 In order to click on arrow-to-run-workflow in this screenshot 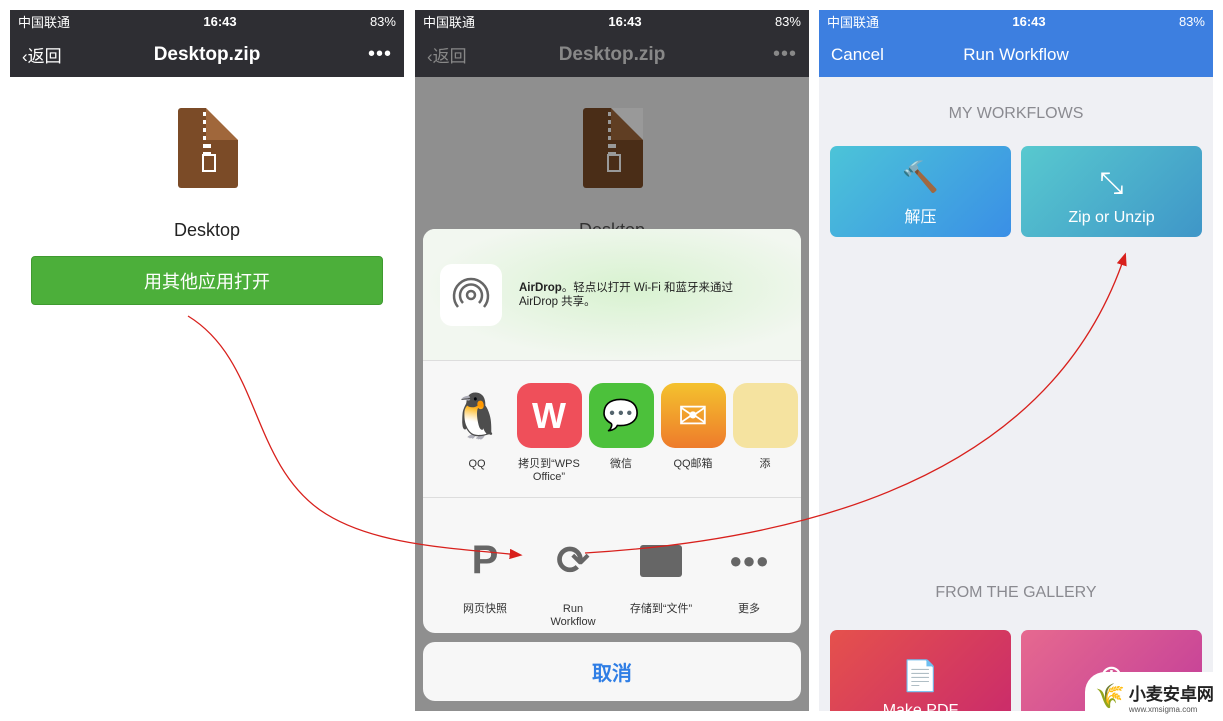, I will do `click(355, 437)`.